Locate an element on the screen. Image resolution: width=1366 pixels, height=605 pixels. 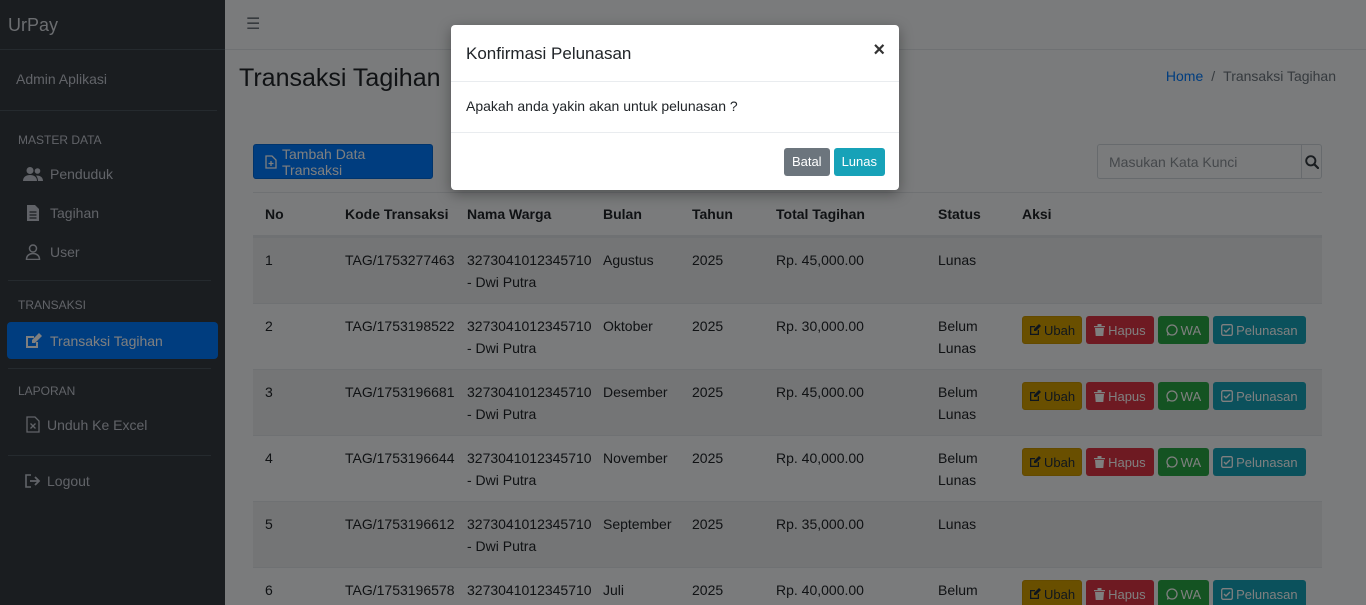
confirm-lunas-button: Lunas is located at coordinates (859, 161).